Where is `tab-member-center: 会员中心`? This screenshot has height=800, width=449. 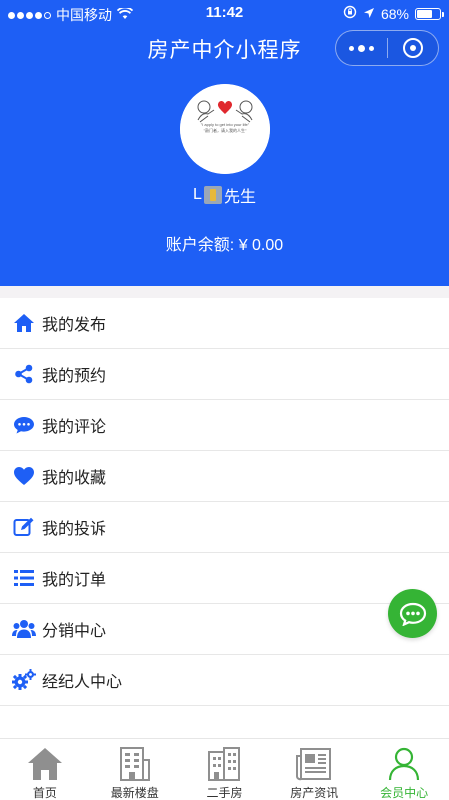 tab-member-center: 会员中心 is located at coordinates (404, 769).